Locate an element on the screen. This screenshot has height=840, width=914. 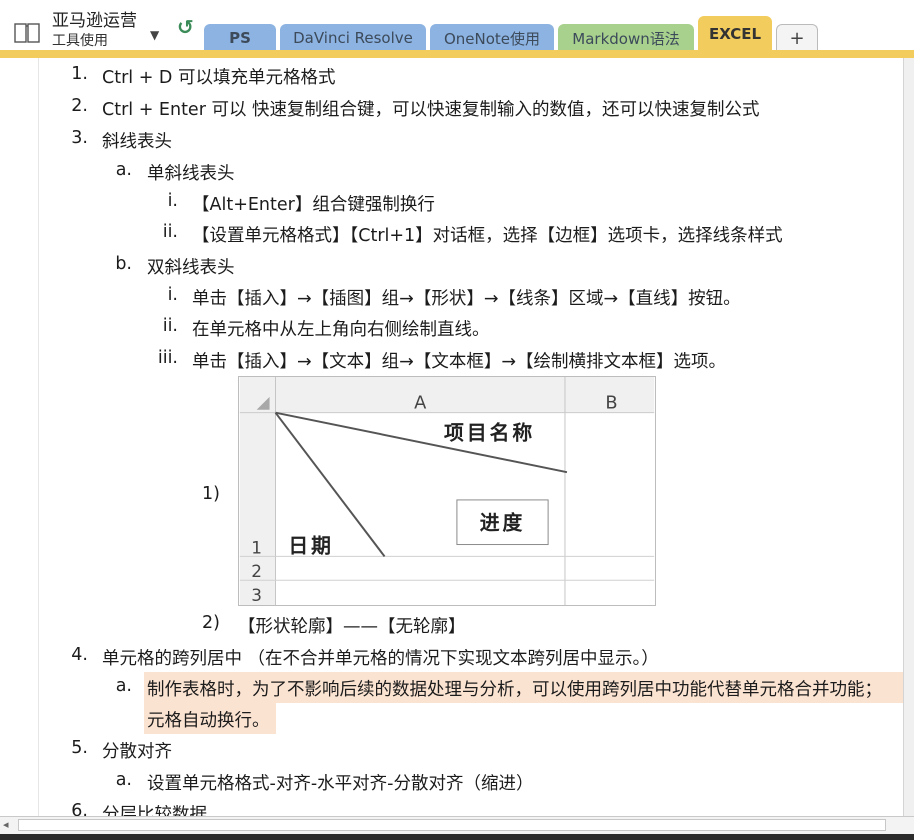
list-marker: 3. is located at coordinates (79, 138).